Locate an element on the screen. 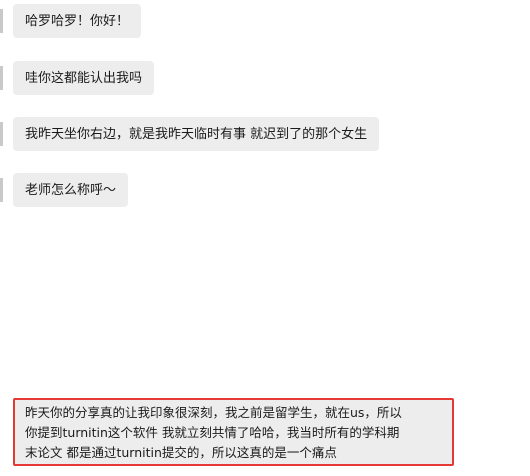  message-text: 老师怎么称呼～ is located at coordinates (71, 190).